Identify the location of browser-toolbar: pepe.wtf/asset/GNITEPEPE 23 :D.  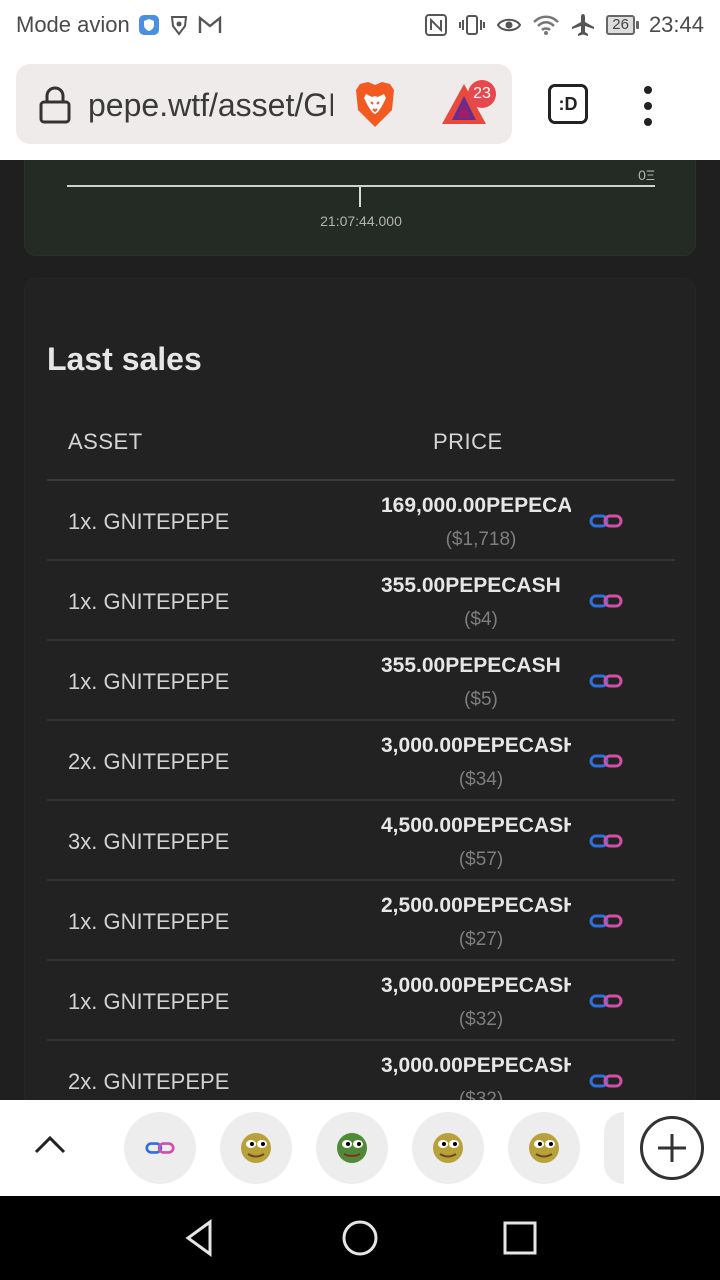
(360, 105).